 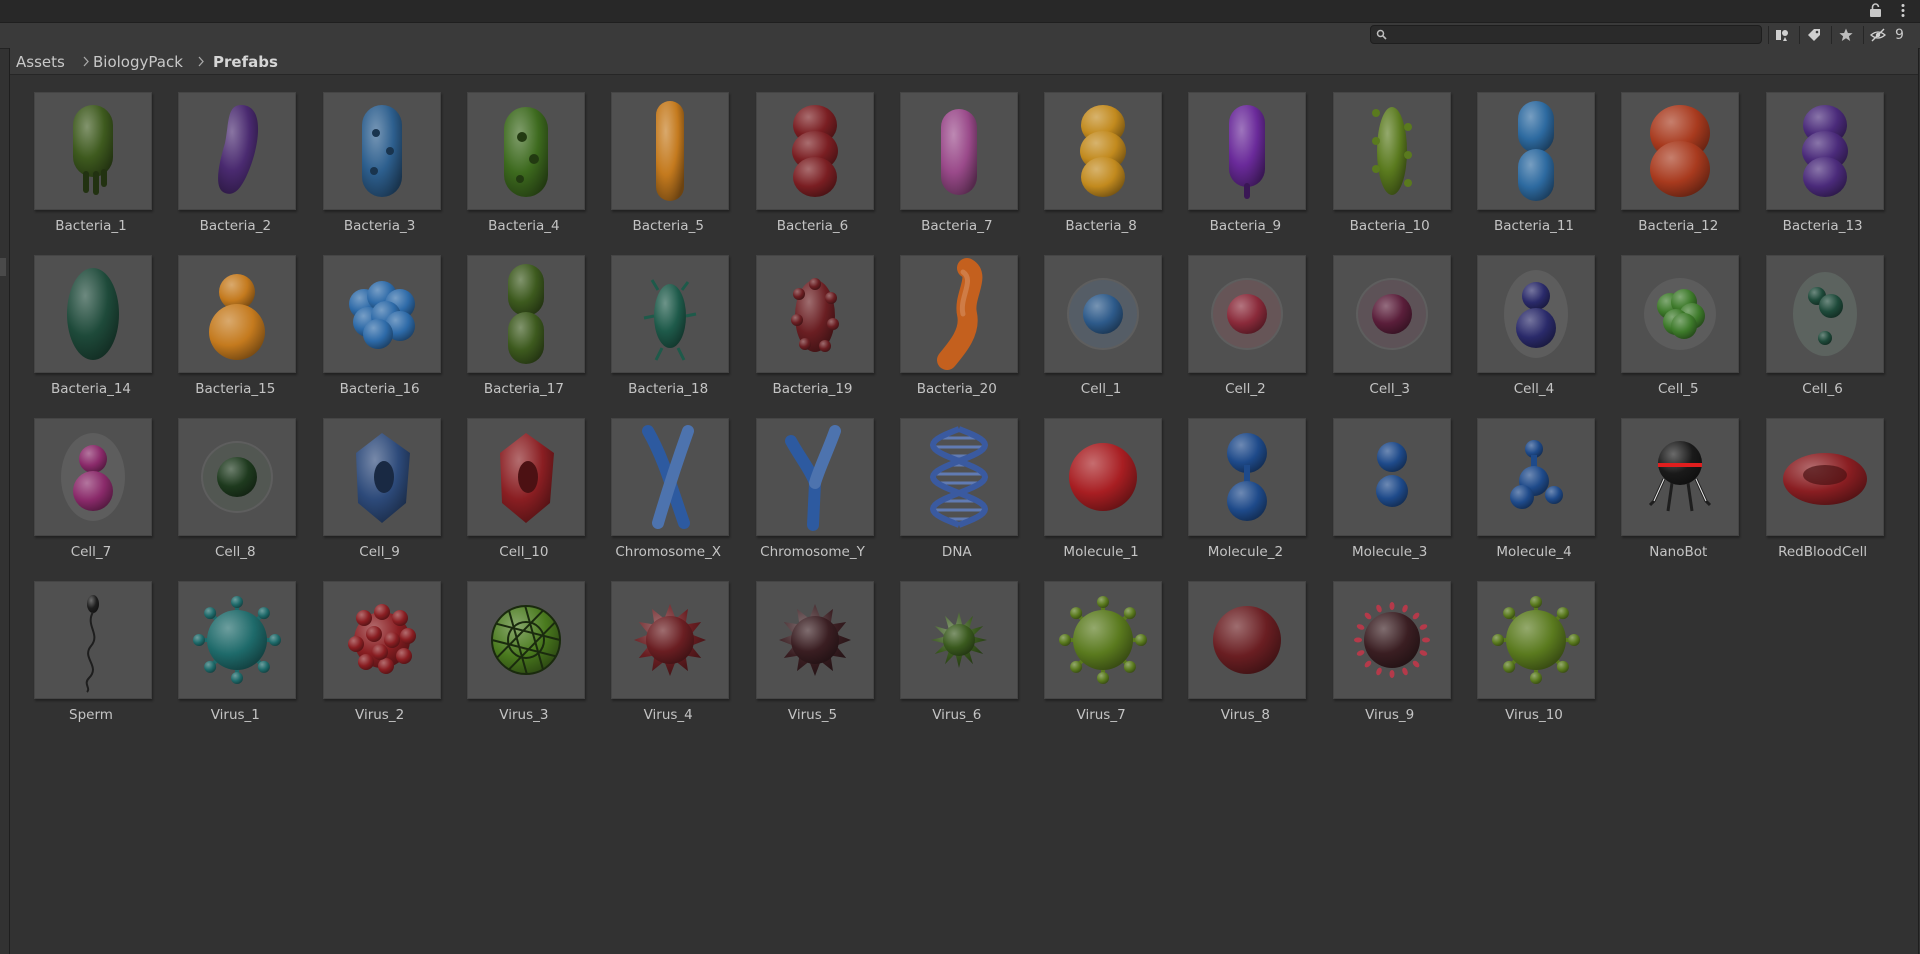 I want to click on asset-tile: Virus_3, so click(x=516, y=661).